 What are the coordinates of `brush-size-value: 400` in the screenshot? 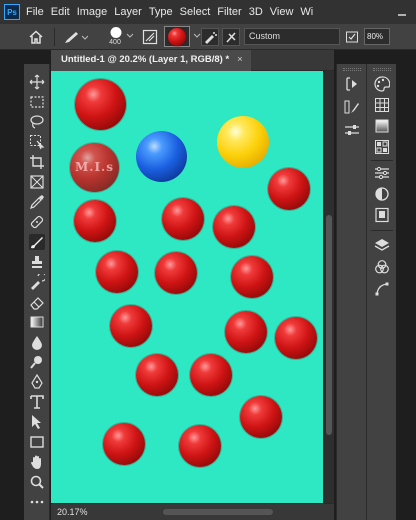 It's located at (115, 42).